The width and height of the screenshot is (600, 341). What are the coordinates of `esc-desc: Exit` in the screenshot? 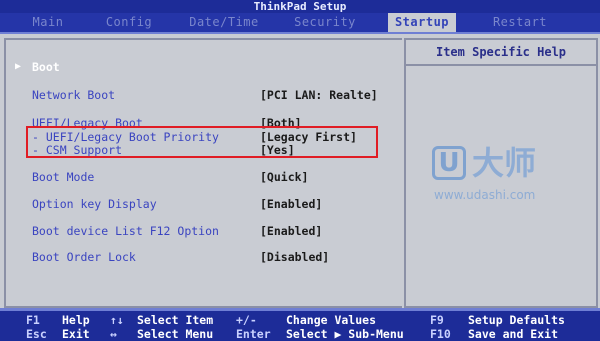 It's located at (76, 334).